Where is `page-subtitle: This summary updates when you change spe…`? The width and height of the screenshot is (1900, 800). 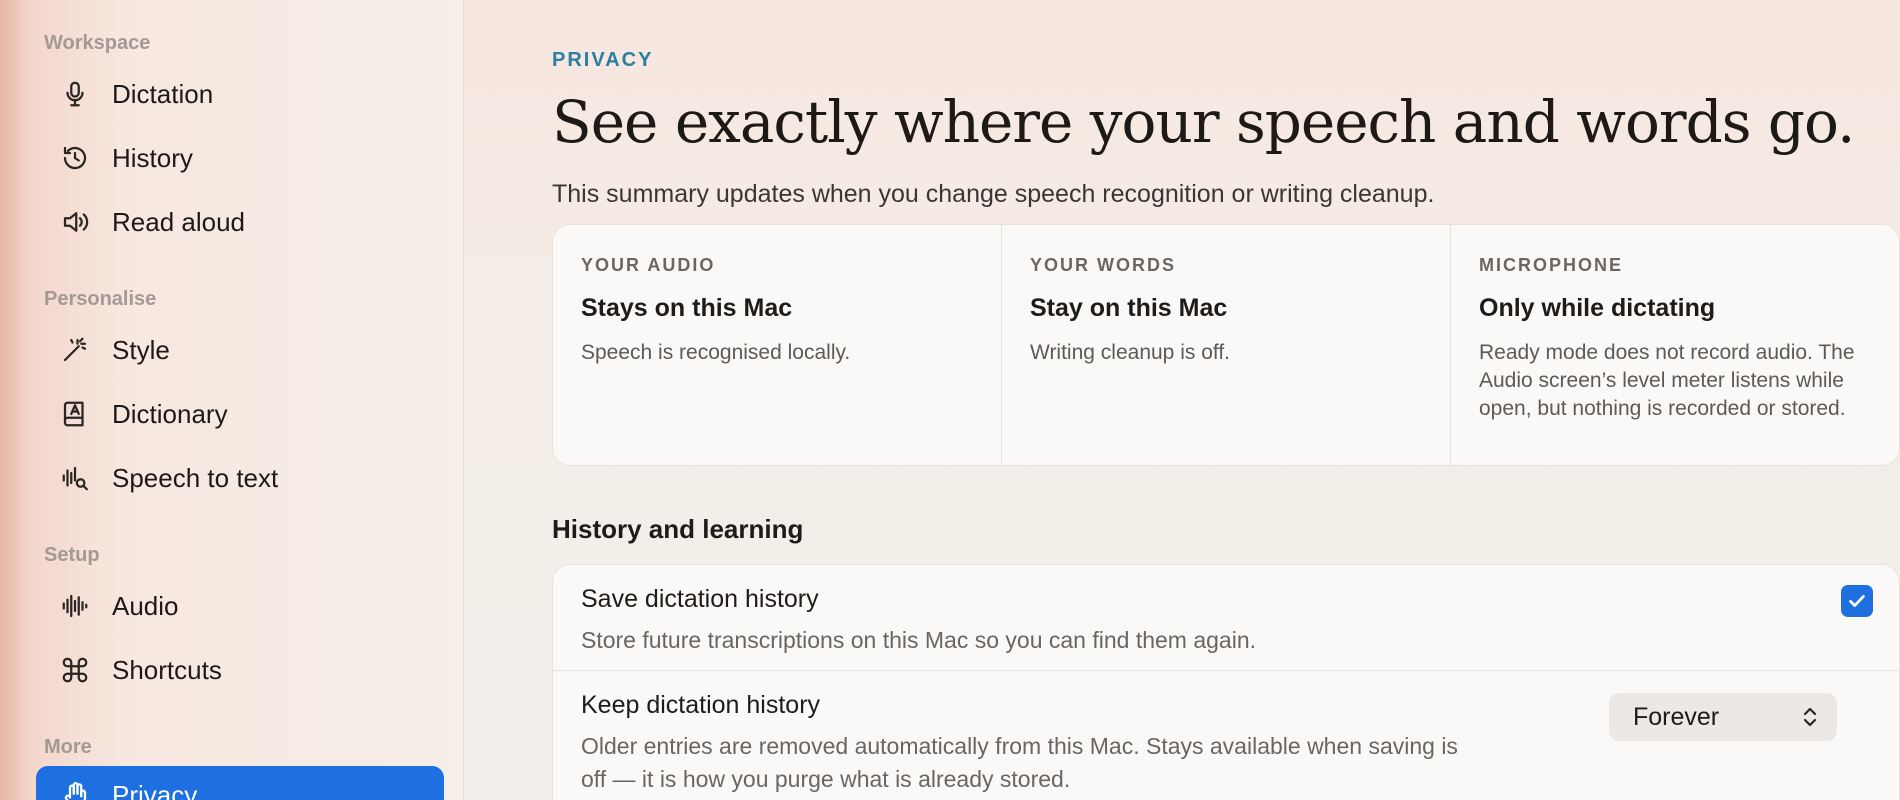
page-subtitle: This summary updates when you change spe… is located at coordinates (993, 194).